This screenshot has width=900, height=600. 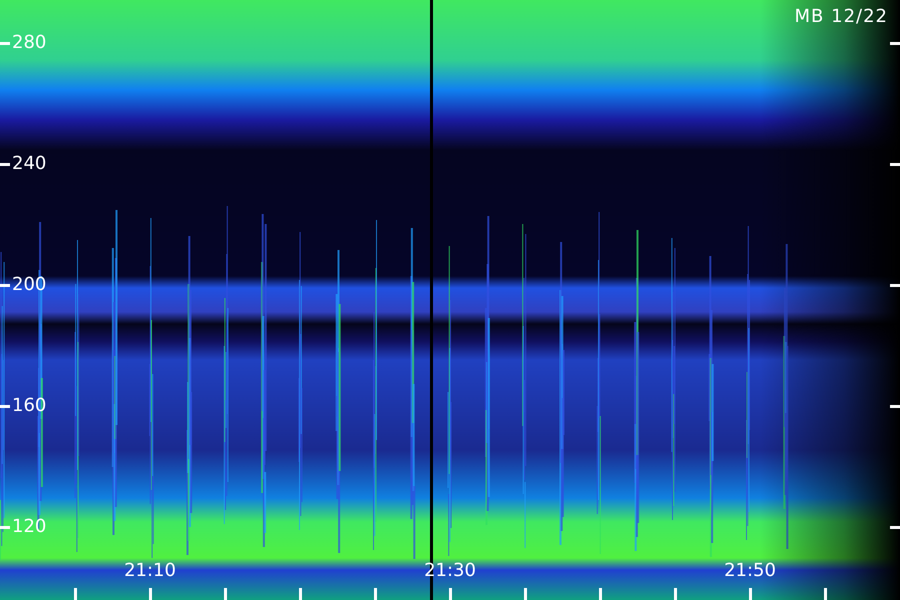 I want to click on axis-label: 280, so click(x=29, y=43).